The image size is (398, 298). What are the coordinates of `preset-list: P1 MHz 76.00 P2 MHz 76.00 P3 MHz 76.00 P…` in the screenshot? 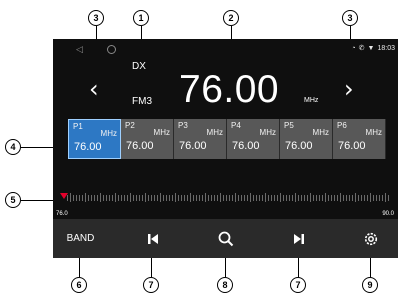 It's located at (233, 139).